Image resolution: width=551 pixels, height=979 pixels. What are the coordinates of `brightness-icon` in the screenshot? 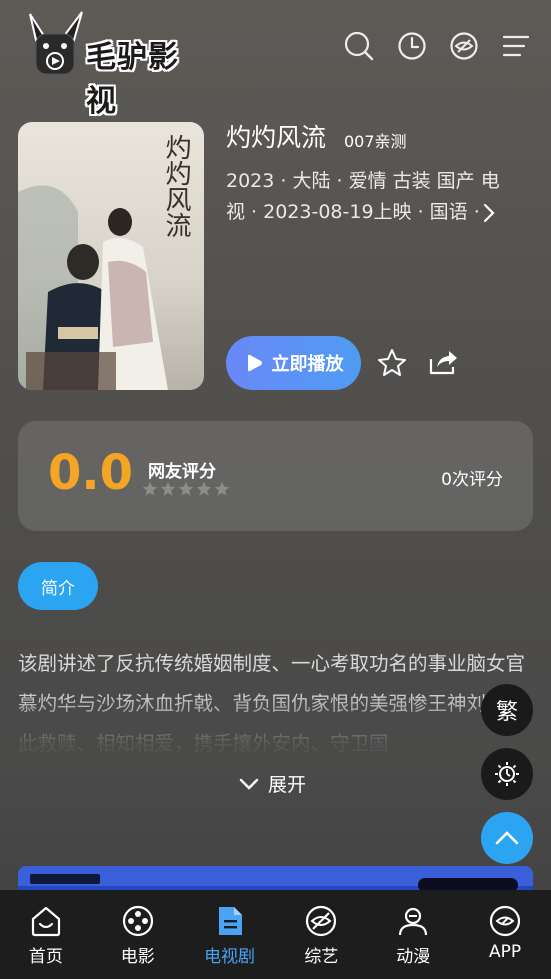 It's located at (507, 774).